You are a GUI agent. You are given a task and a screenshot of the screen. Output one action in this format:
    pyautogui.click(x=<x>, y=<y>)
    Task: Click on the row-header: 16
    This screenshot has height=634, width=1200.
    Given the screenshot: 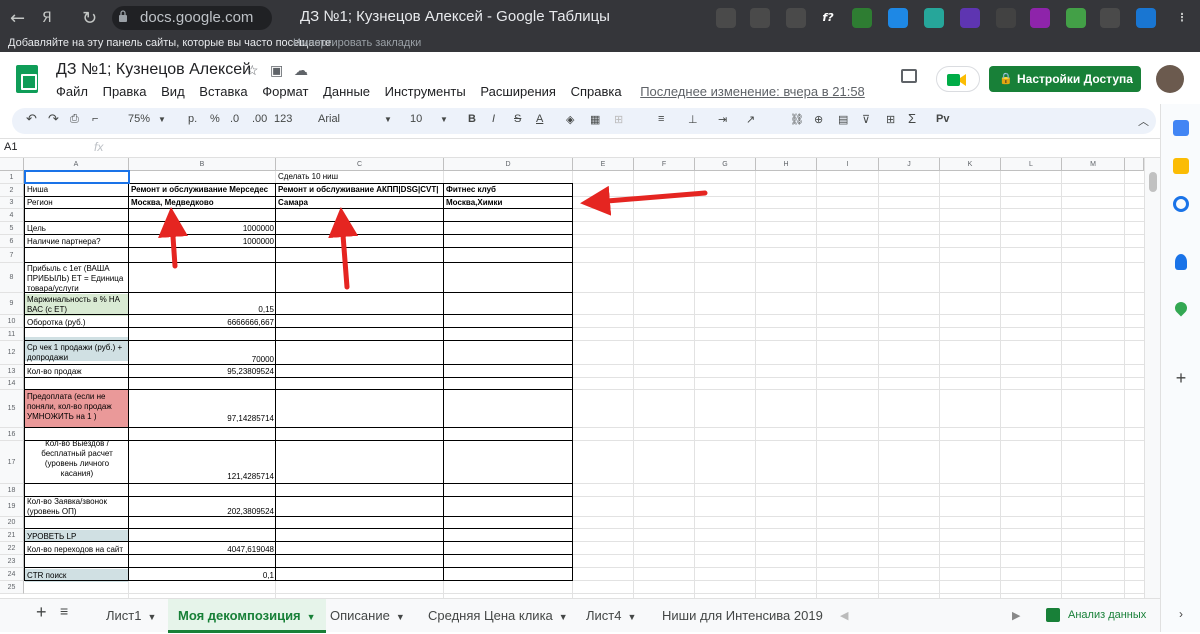 What is the action you would take?
    pyautogui.click(x=12, y=434)
    